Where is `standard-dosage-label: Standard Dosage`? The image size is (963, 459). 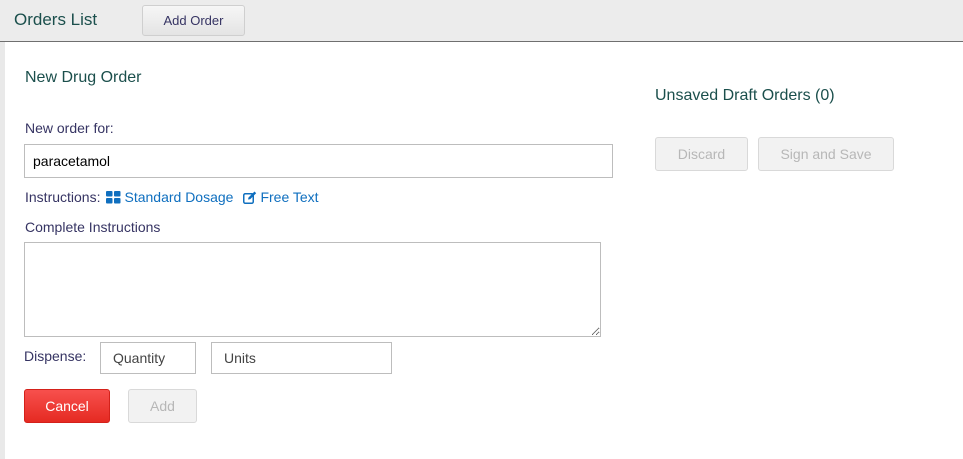
standard-dosage-label: Standard Dosage is located at coordinates (179, 197).